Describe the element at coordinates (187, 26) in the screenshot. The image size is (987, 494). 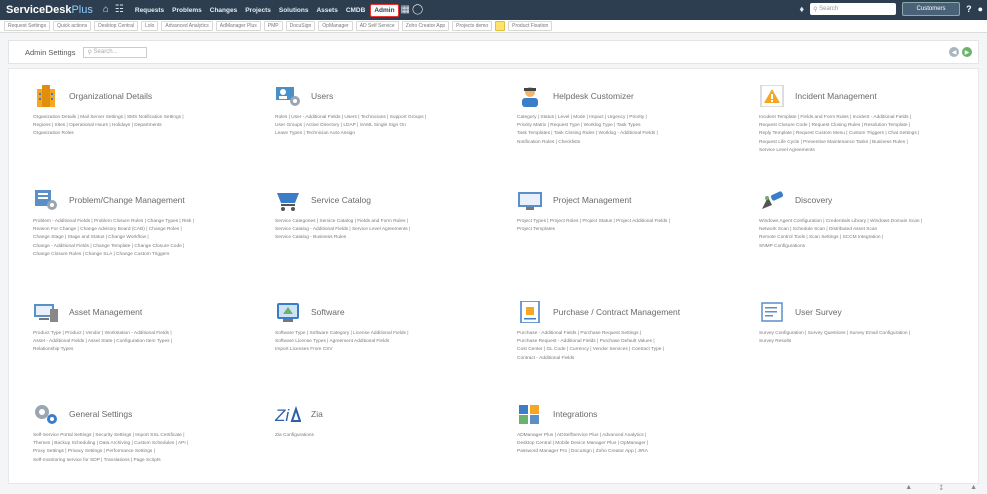
I see `quick-tab: Advanced Analytics` at that location.